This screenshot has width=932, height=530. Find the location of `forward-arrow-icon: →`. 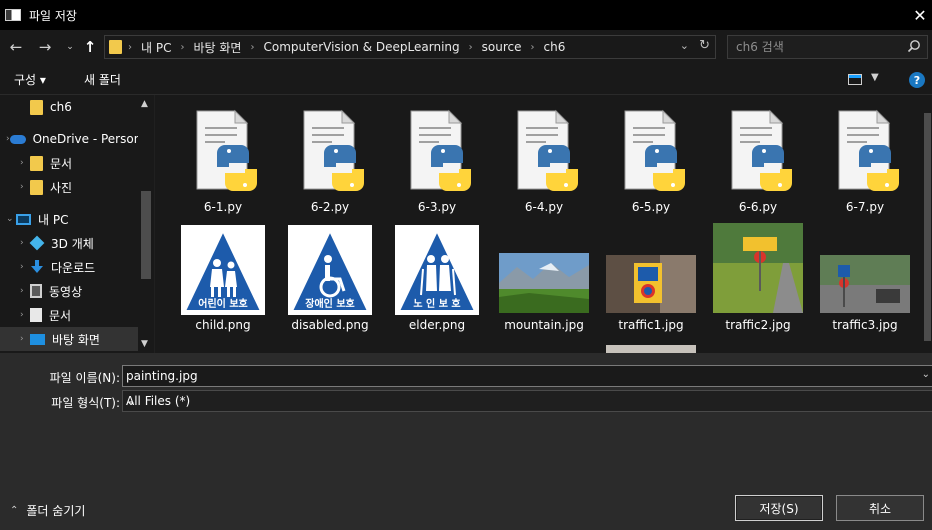

forward-arrow-icon: → is located at coordinates (45, 47).